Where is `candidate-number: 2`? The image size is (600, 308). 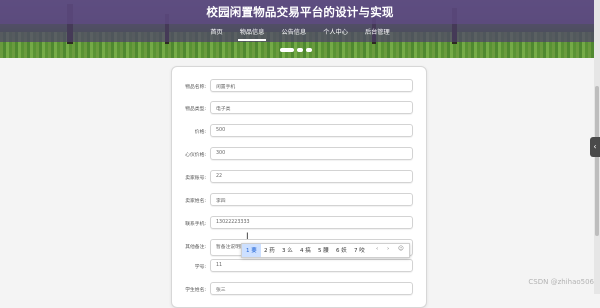 candidate-number: 2 is located at coordinates (266, 251).